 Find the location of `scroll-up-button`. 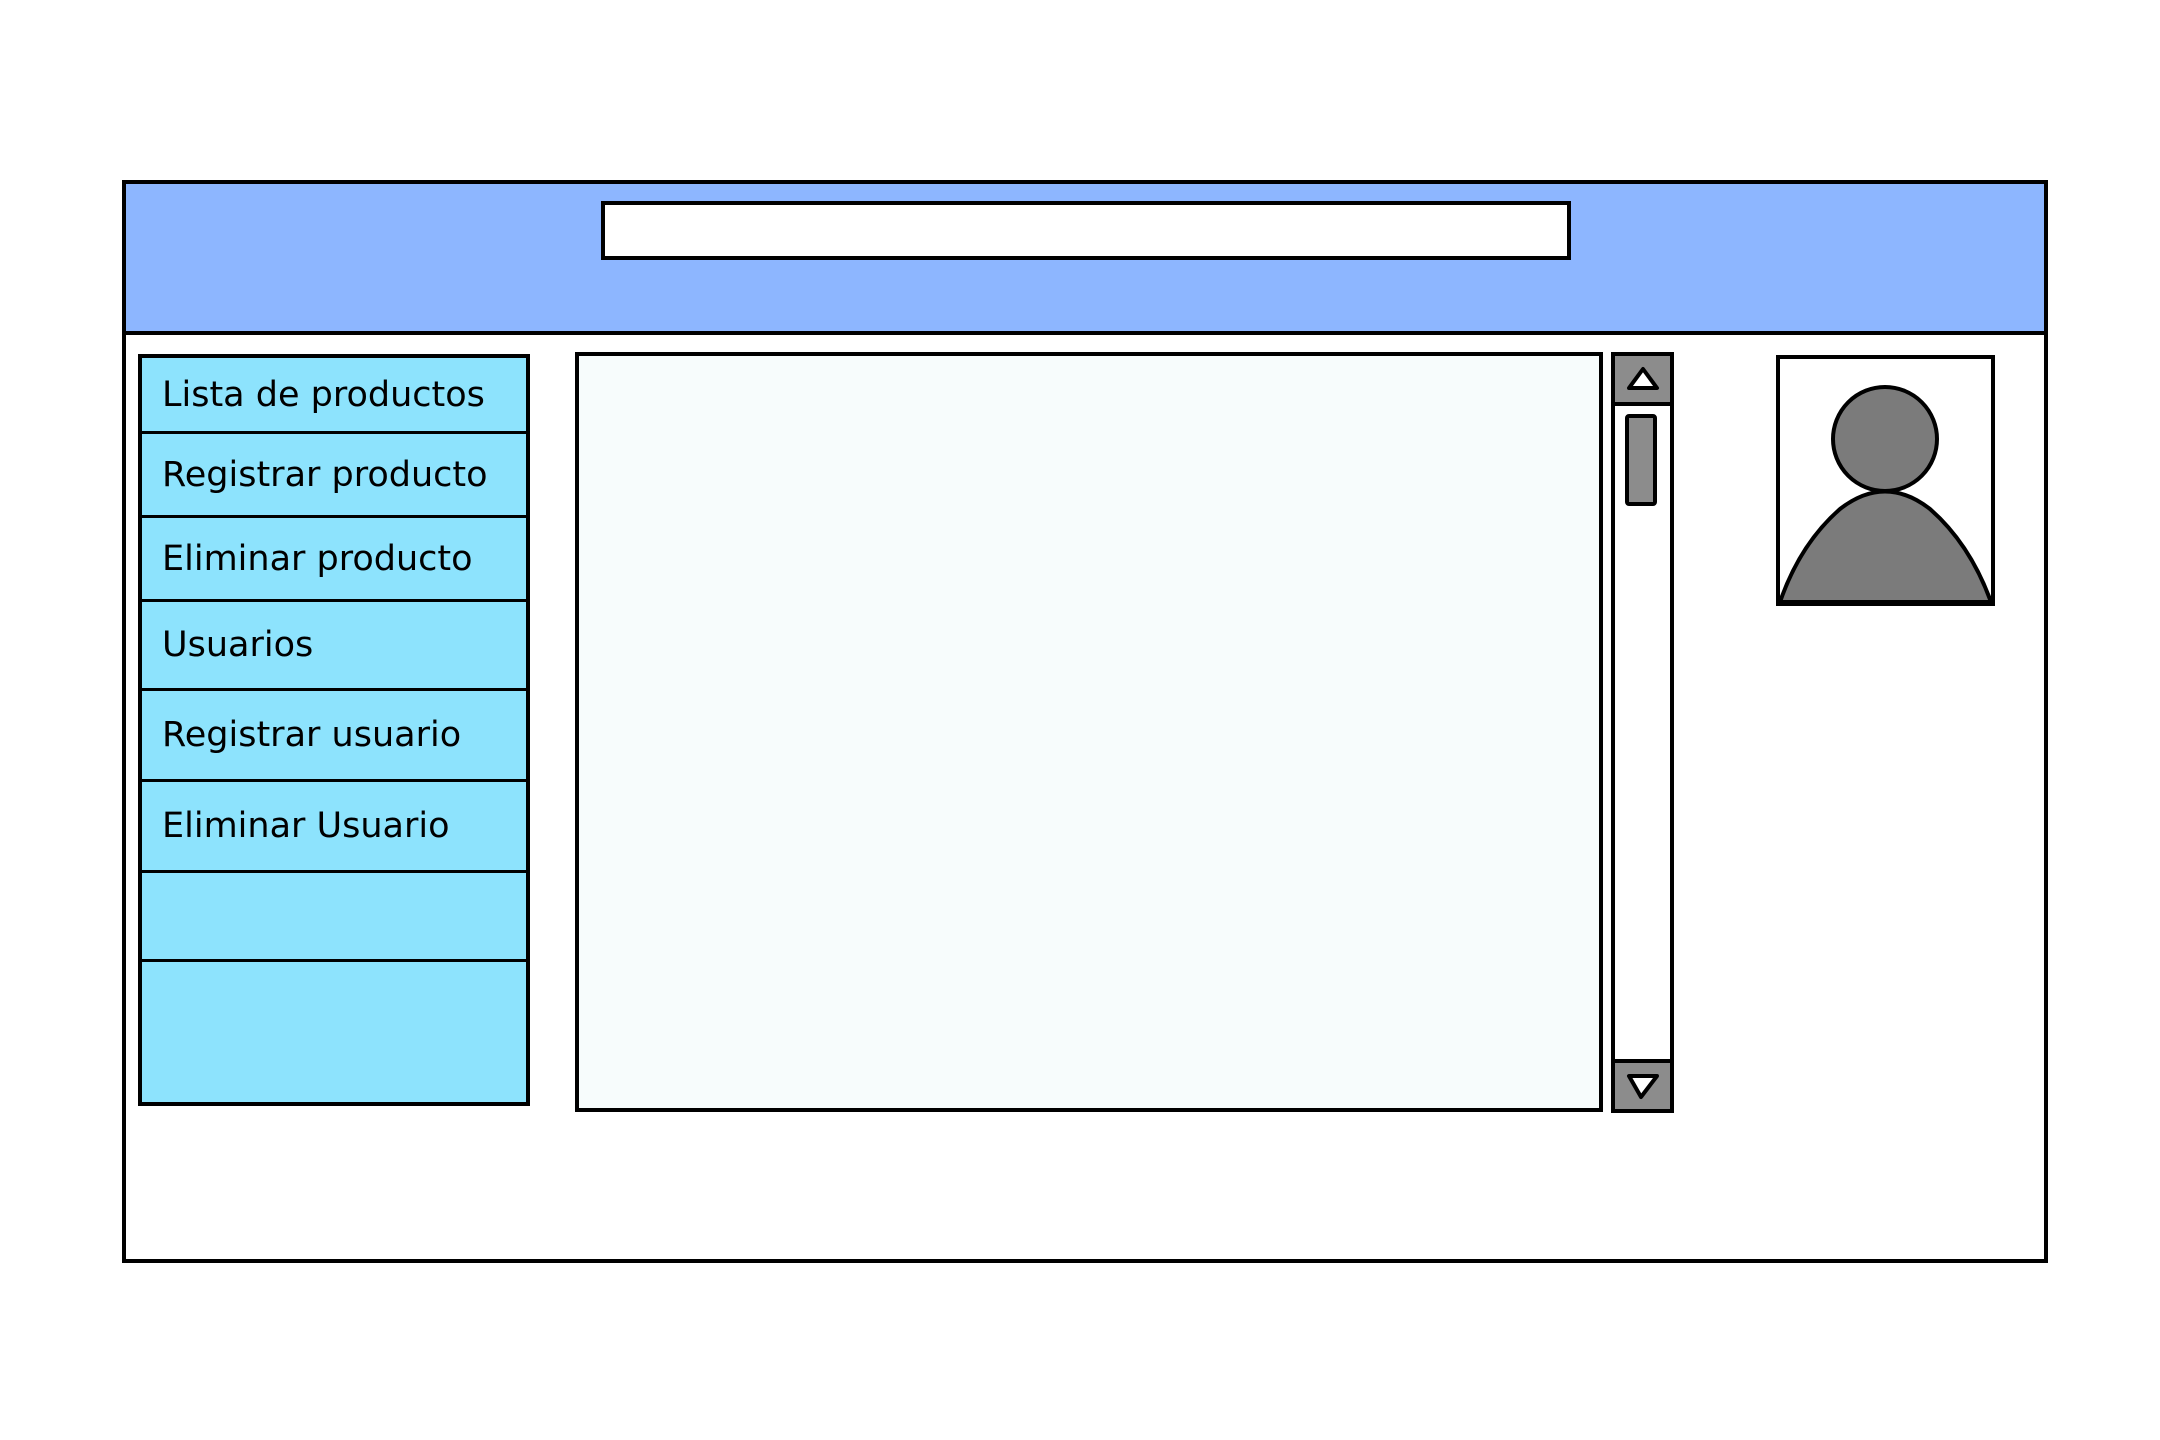

scroll-up-button is located at coordinates (1642, 381).